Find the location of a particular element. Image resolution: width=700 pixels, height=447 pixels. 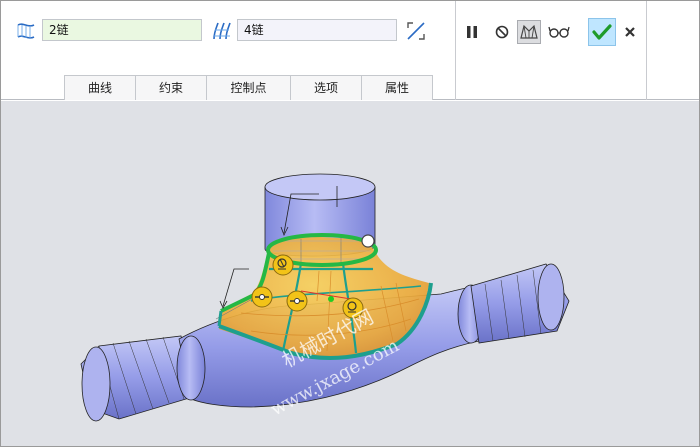

no-preview-icon is located at coordinates (502, 32).